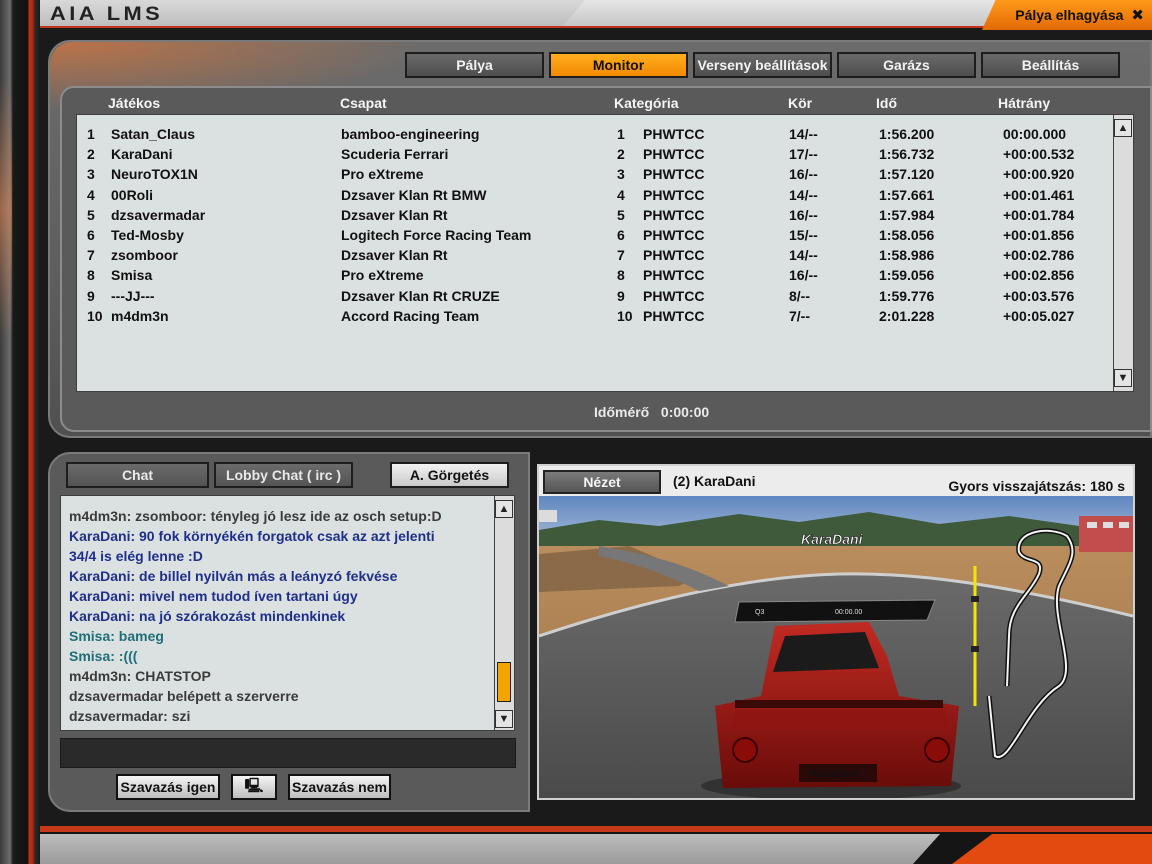 This screenshot has height=864, width=1152. What do you see at coordinates (504, 682) in the screenshot?
I see `chat-scroll-thumb` at bounding box center [504, 682].